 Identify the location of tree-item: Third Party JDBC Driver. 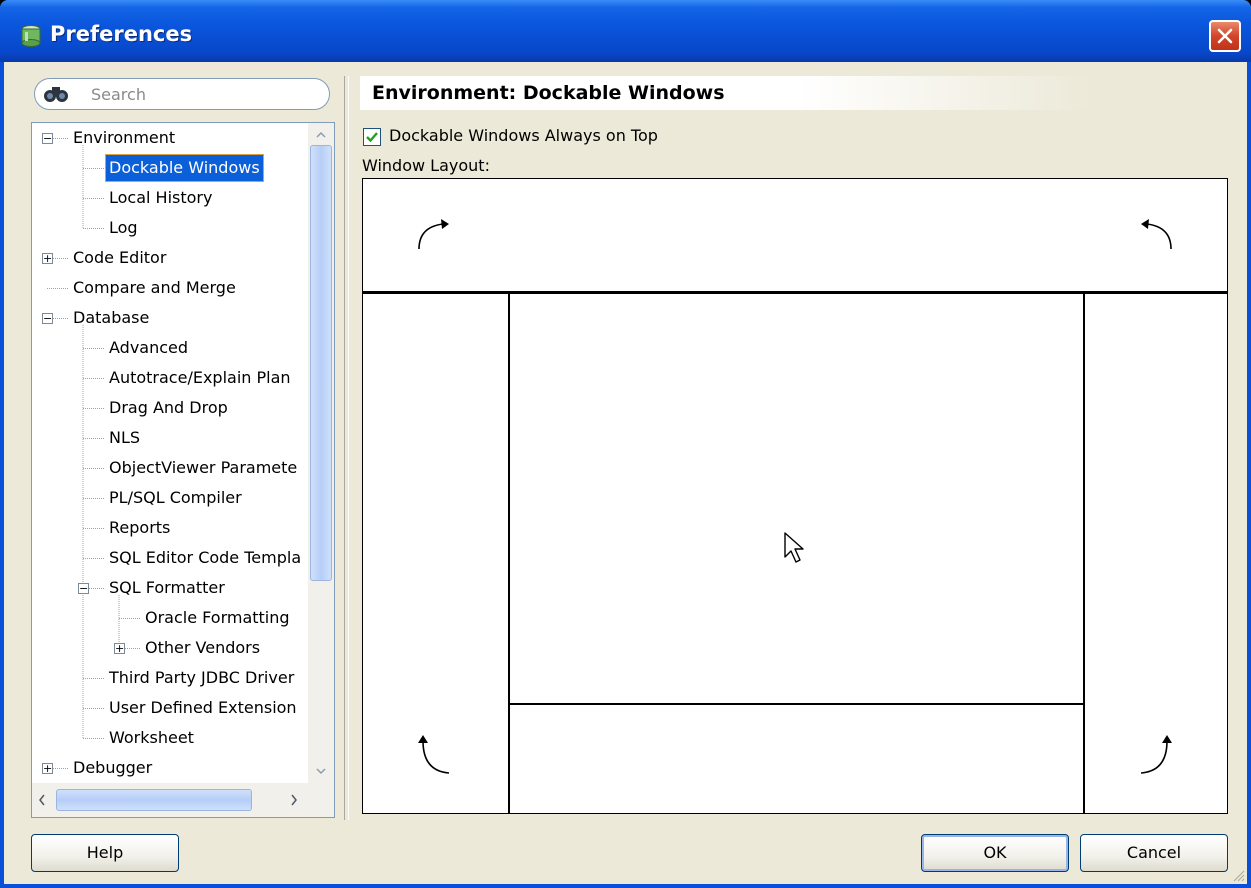
(201, 678).